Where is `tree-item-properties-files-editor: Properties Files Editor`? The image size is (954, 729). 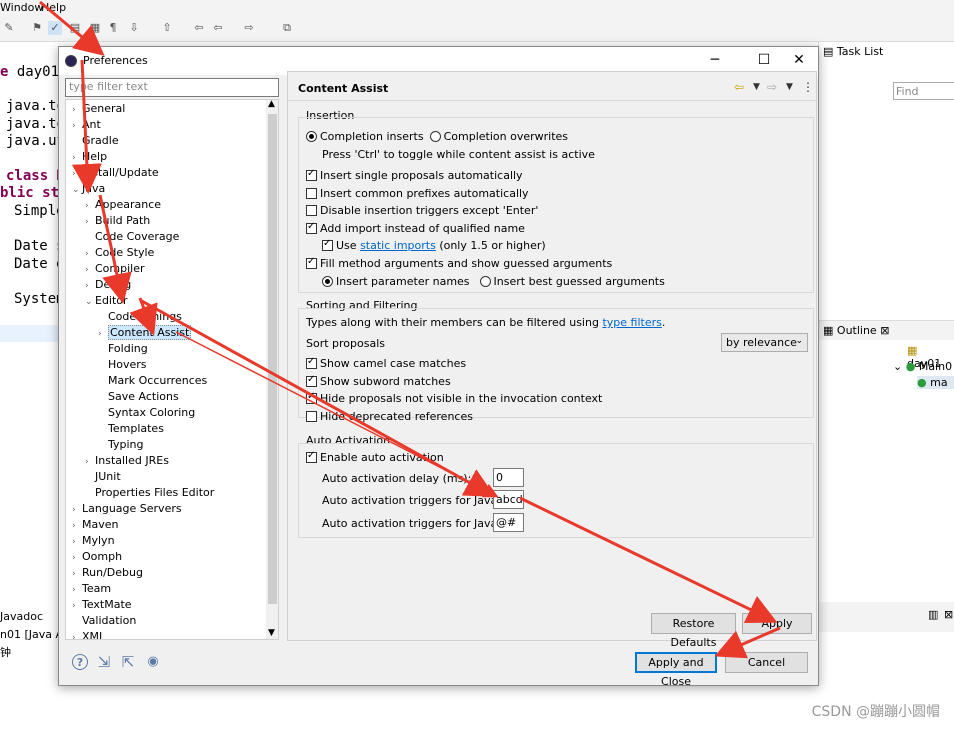 tree-item-properties-files-editor: Properties Files Editor is located at coordinates (149, 492).